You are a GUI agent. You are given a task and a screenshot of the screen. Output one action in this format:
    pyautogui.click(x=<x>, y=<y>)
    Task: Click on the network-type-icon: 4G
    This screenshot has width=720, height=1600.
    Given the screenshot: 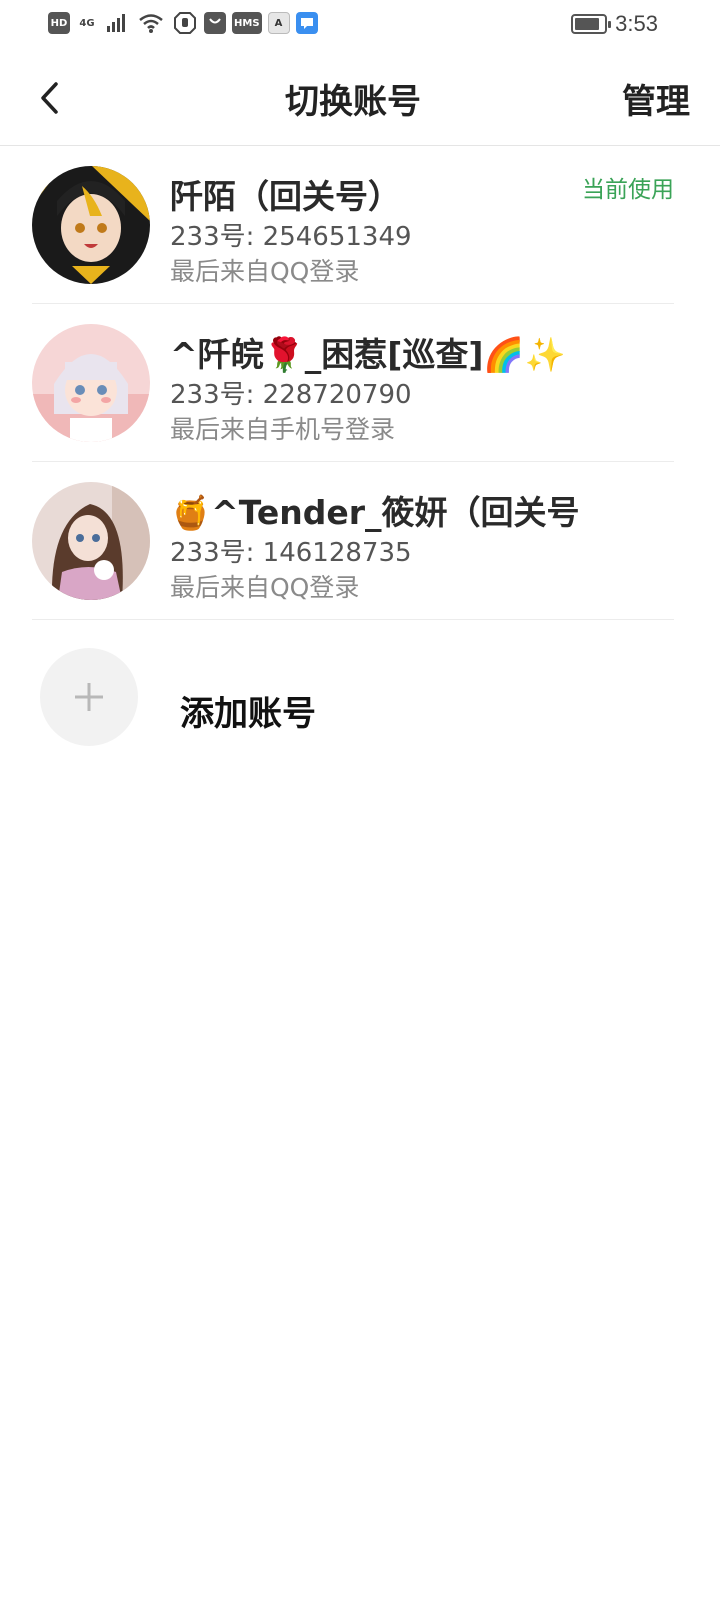 What is the action you would take?
    pyautogui.click(x=87, y=23)
    